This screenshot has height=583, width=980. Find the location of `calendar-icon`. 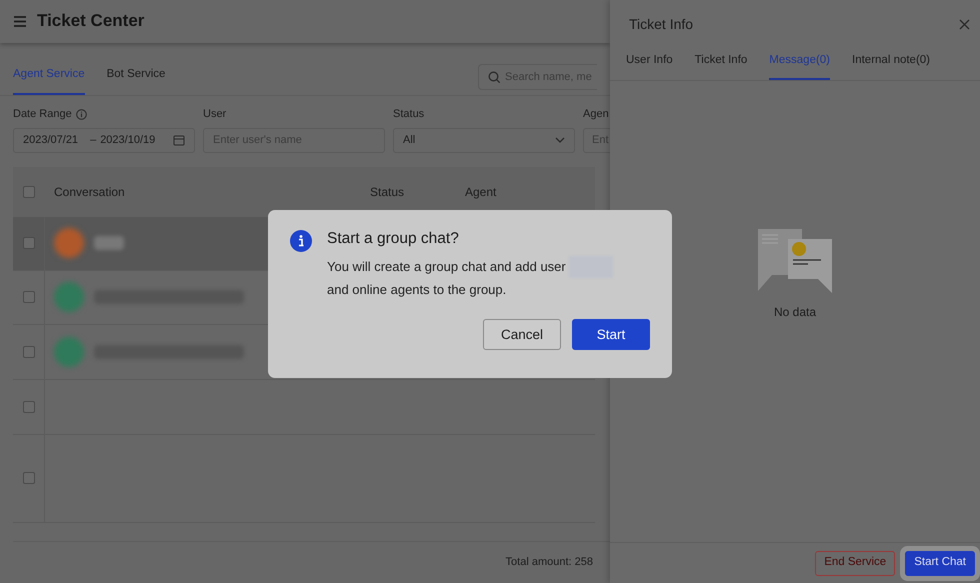

calendar-icon is located at coordinates (179, 140).